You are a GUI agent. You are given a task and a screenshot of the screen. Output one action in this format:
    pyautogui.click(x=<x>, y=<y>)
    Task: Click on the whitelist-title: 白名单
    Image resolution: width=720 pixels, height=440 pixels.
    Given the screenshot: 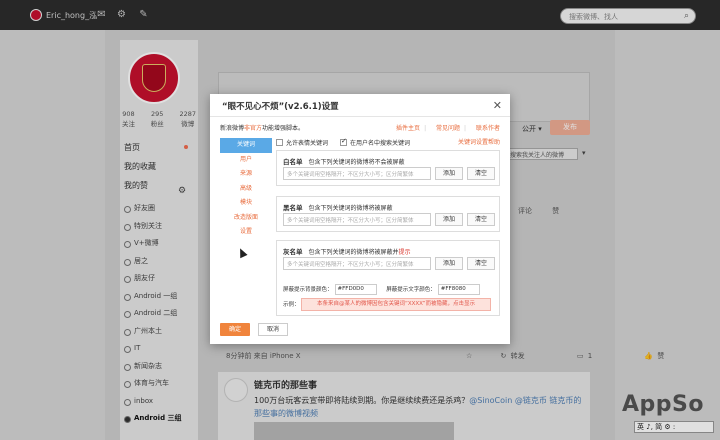 What is the action you would take?
    pyautogui.click(x=293, y=162)
    